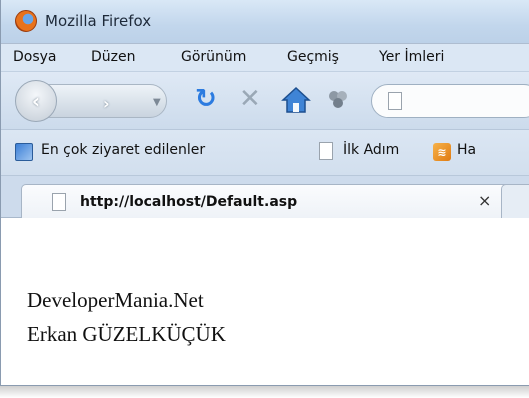  Describe the element at coordinates (265, 153) in the screenshot. I see `bookmarks-toolbar: En çok ziyaret edilenler İlk Adım ≋ Ha` at that location.